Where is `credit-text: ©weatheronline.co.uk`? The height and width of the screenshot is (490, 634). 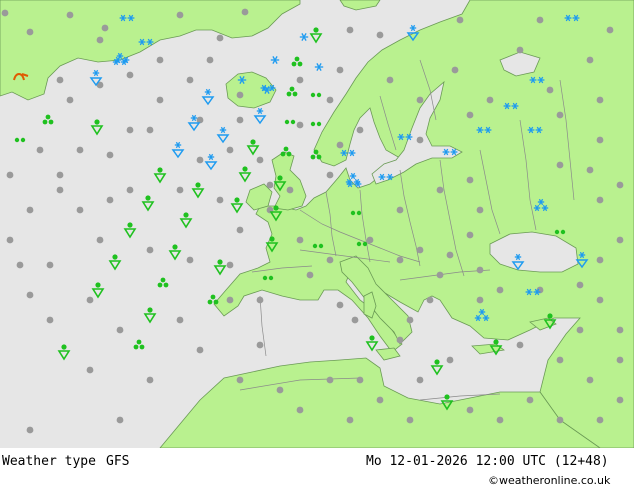
credit-text: ©weatheronline.co.uk is located at coordinates (549, 480).